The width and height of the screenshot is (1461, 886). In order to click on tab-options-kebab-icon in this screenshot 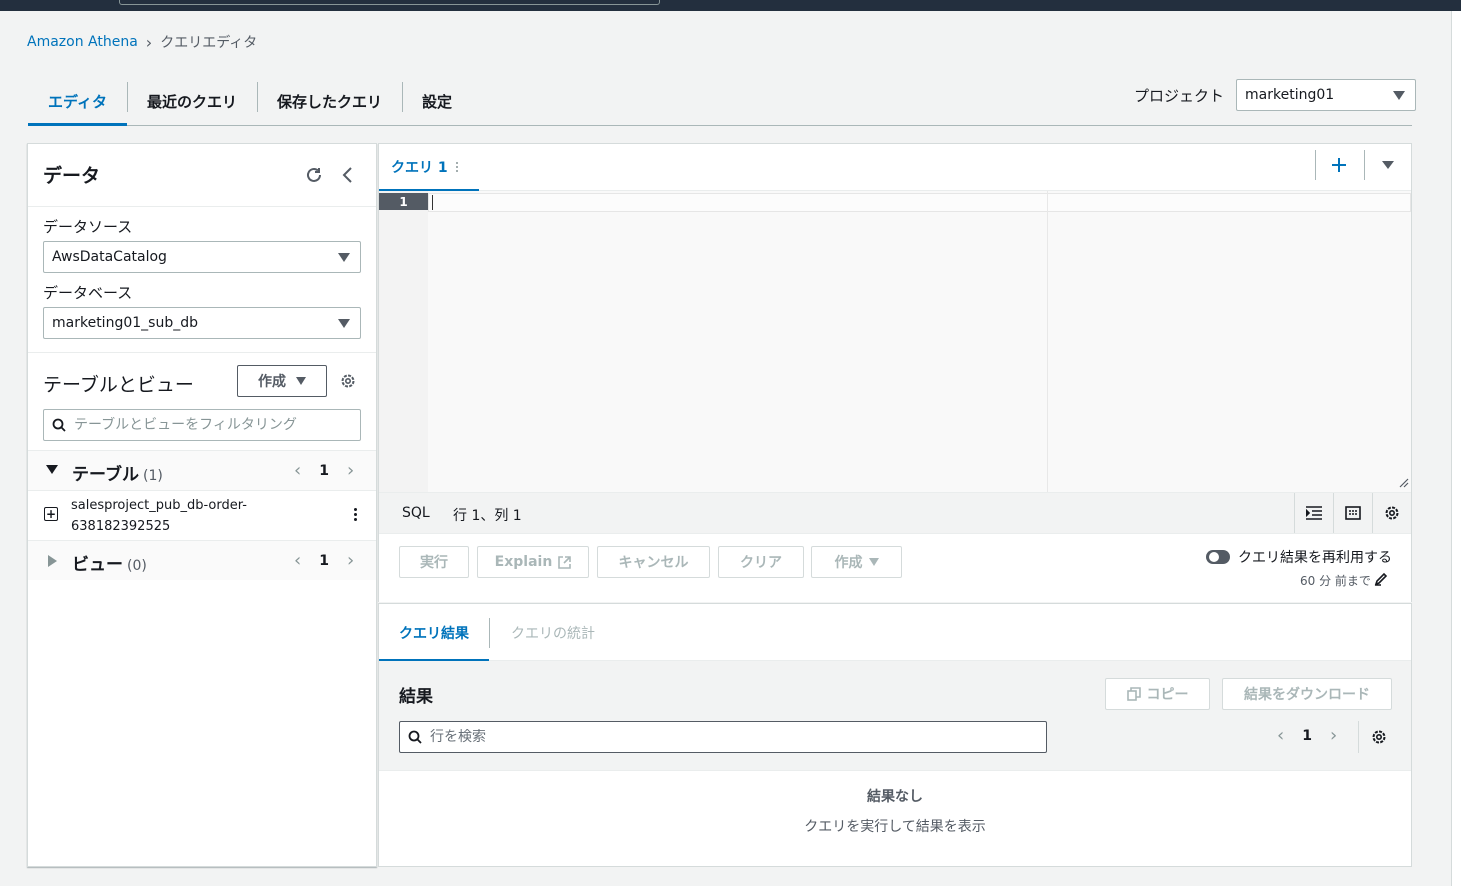, I will do `click(456, 167)`.